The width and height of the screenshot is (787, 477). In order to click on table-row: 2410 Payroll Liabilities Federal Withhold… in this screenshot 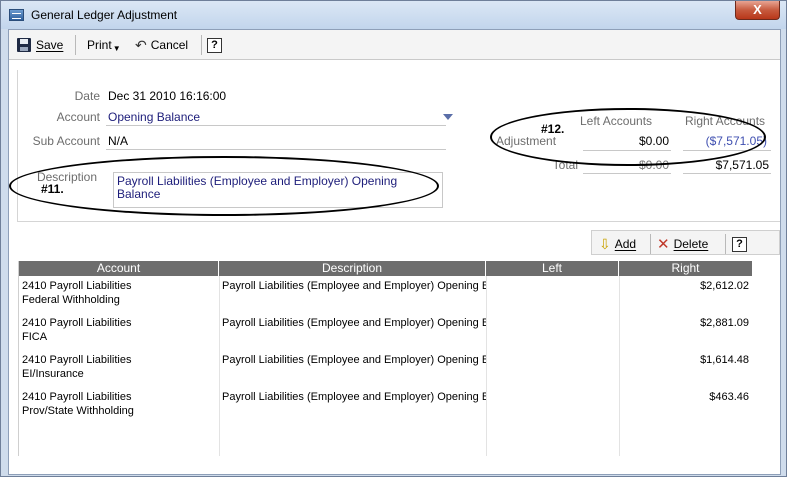, I will do `click(385, 295)`.